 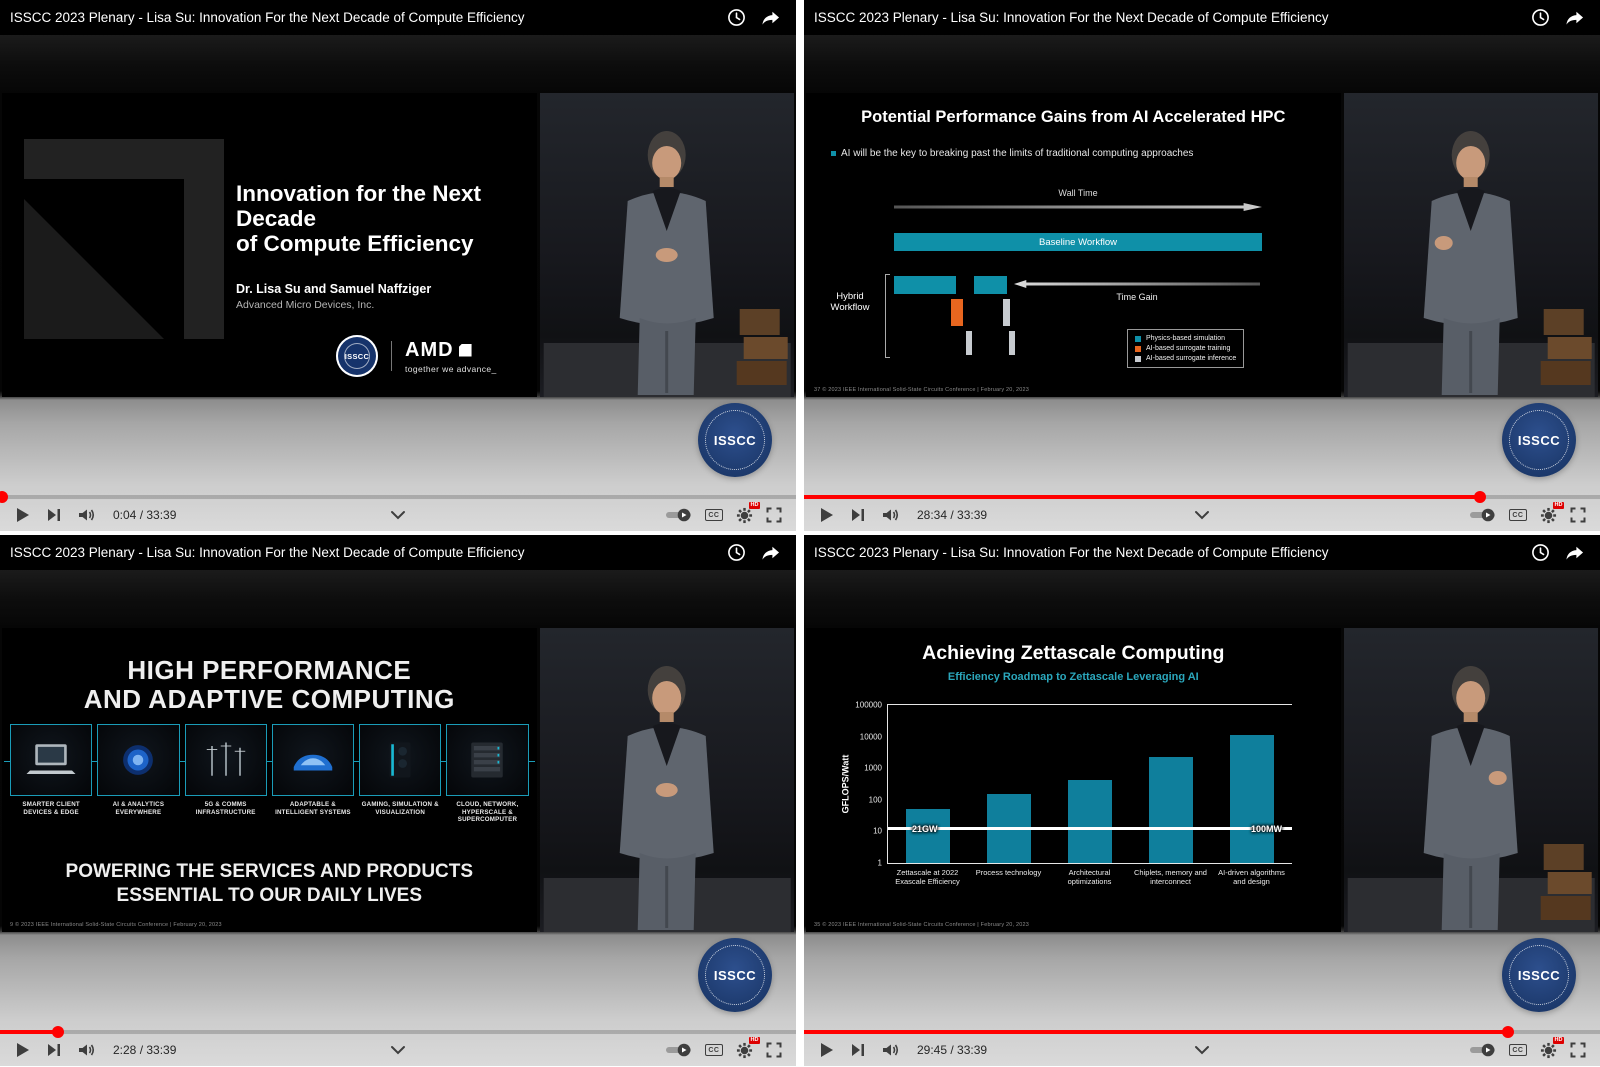 I want to click on surrogate-training-bar, so click(x=957, y=312).